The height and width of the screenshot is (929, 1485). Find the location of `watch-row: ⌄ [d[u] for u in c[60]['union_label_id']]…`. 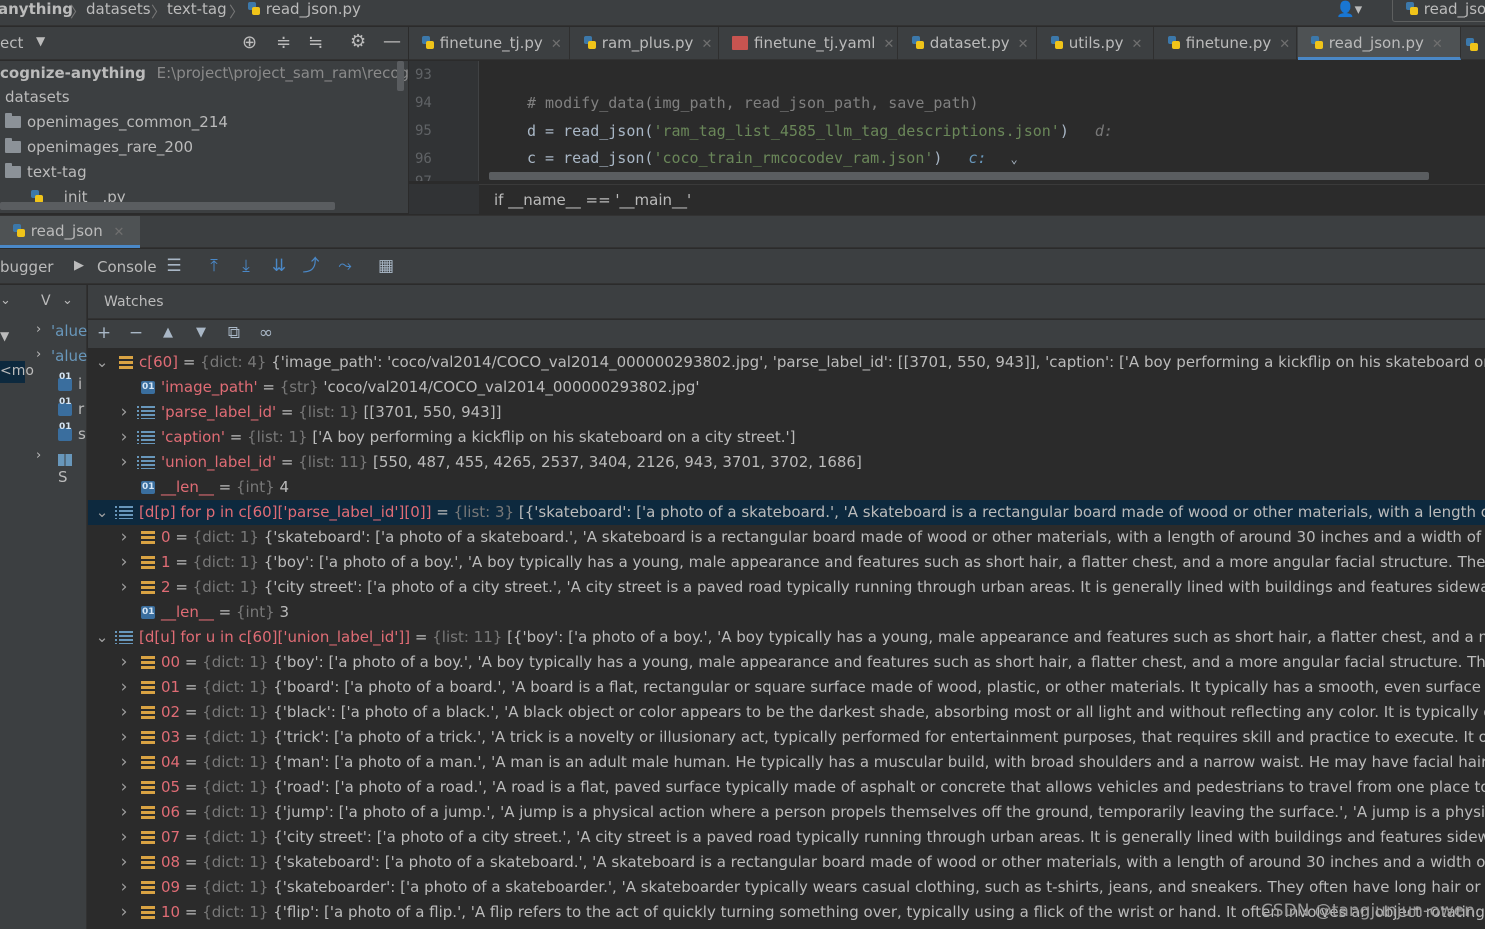

watch-row: ⌄ [d[u] for u in c[60]['union_label_id']]… is located at coordinates (786, 637).